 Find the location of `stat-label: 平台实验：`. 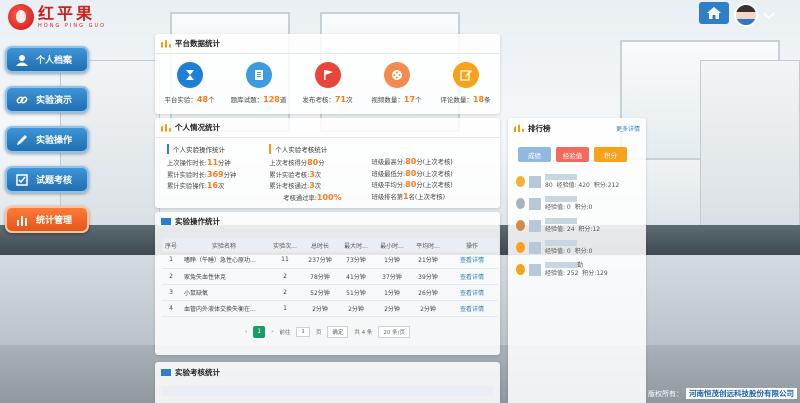

stat-label: 平台实验： is located at coordinates (180, 100).